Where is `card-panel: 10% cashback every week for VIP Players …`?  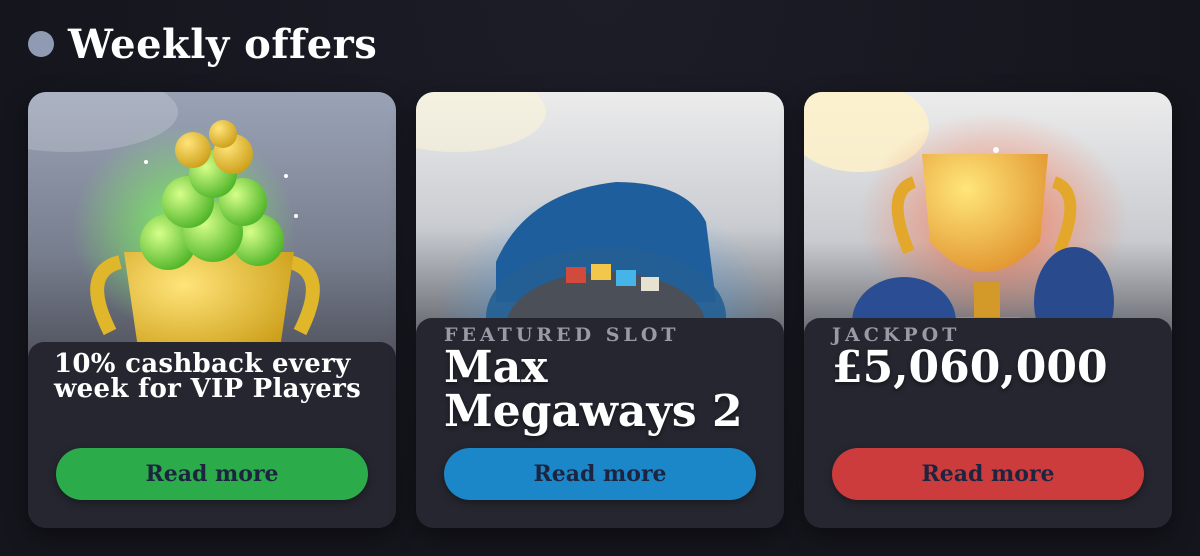
card-panel: 10% cashback every week for VIP Players … is located at coordinates (212, 435).